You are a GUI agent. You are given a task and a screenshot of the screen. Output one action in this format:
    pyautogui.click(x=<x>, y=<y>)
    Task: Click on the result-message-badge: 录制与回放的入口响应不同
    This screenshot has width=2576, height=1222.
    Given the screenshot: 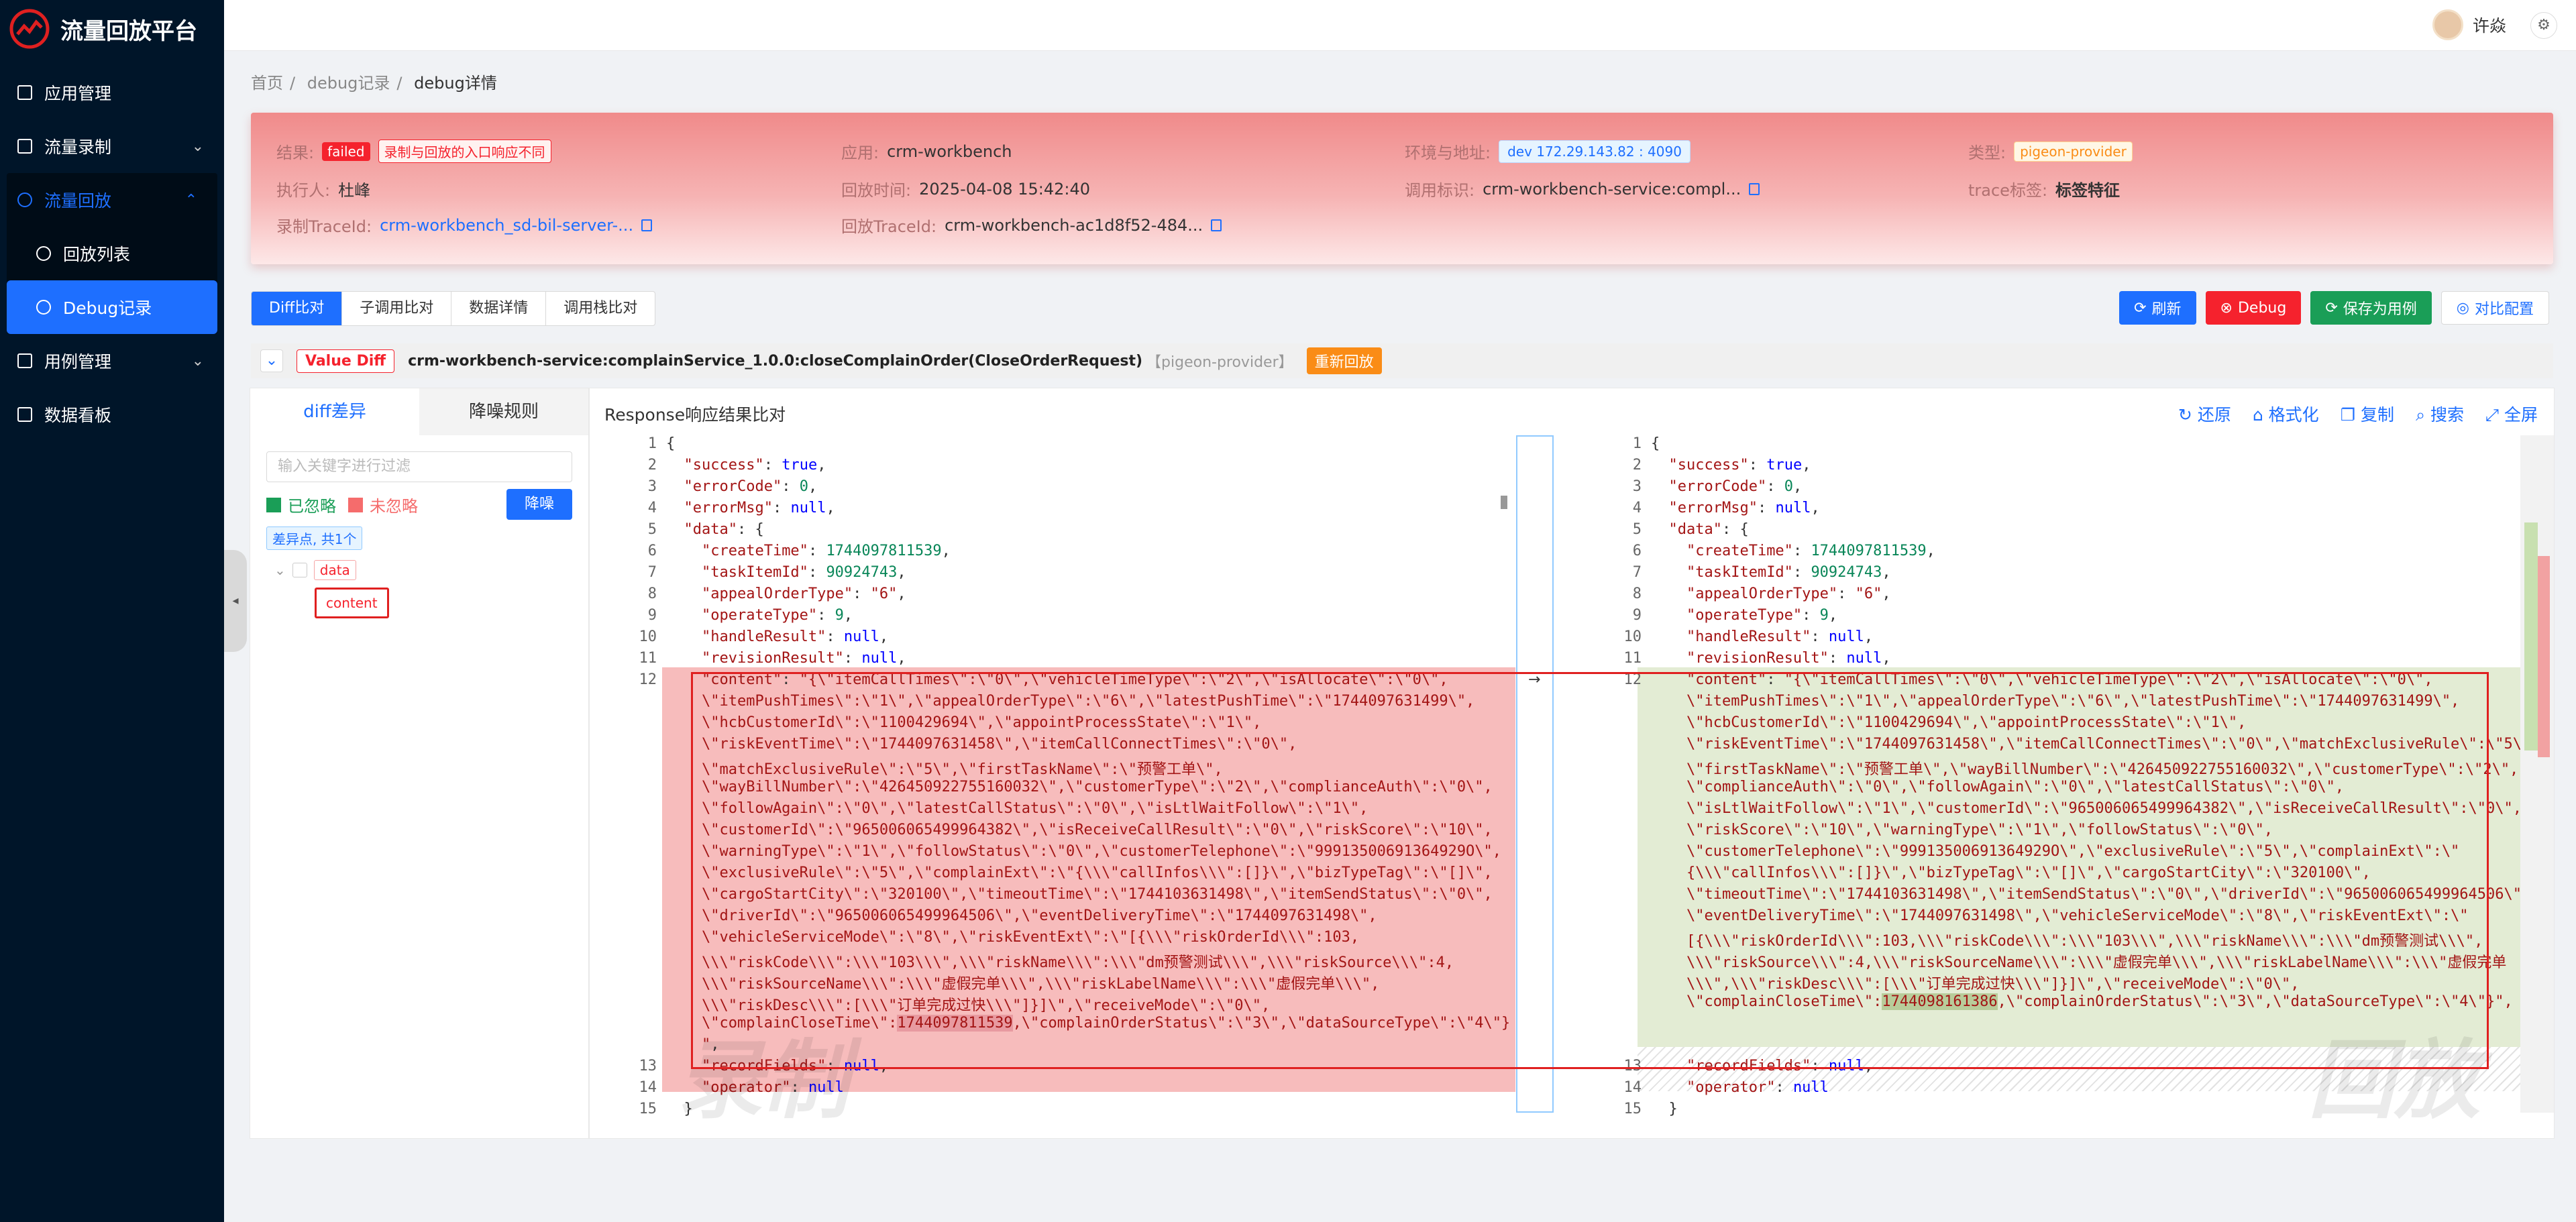 What is the action you would take?
    pyautogui.click(x=464, y=152)
    